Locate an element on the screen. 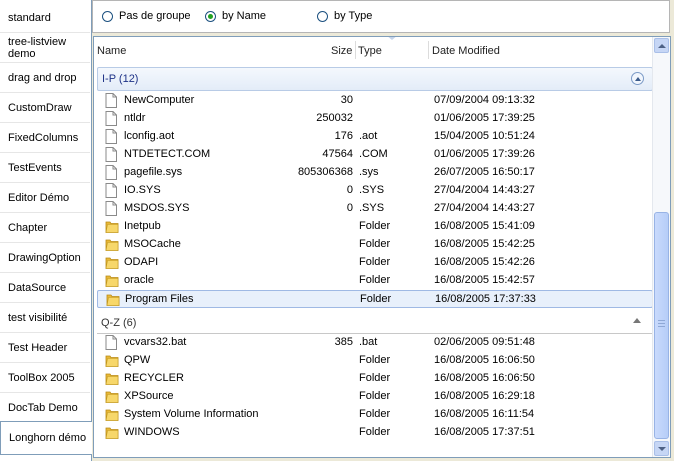 This screenshot has height=461, width=674. radio-label: Pas de groupe is located at coordinates (155, 16).